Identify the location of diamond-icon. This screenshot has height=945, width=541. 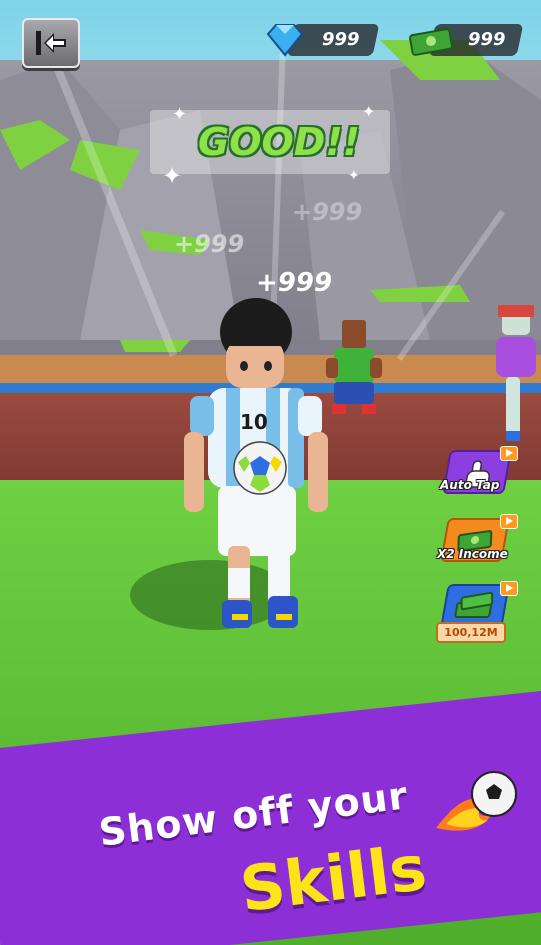
(285, 40).